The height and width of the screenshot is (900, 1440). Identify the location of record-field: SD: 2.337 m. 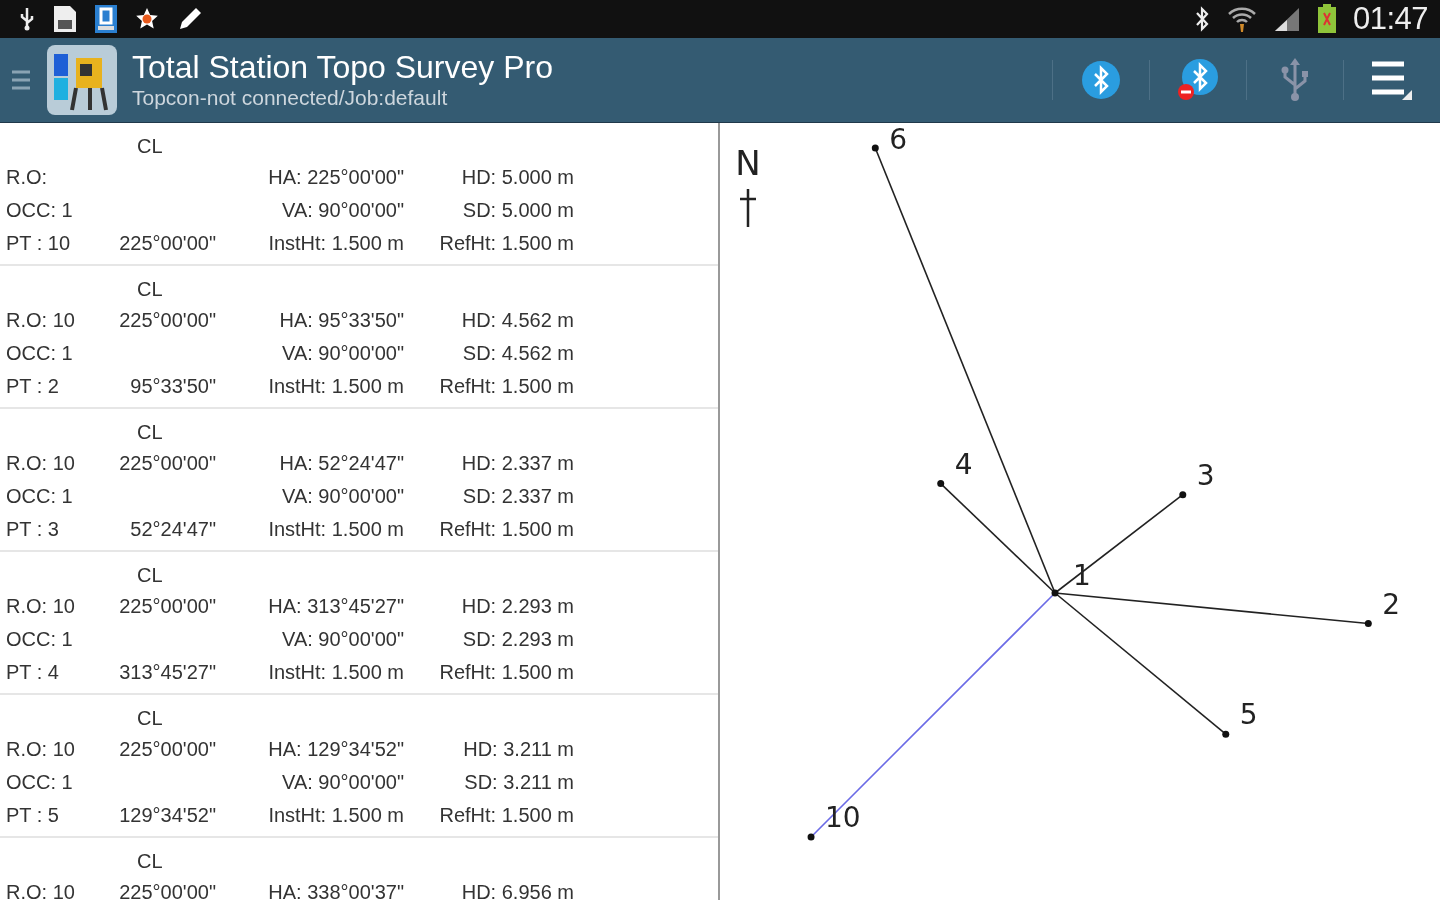
(518, 496).